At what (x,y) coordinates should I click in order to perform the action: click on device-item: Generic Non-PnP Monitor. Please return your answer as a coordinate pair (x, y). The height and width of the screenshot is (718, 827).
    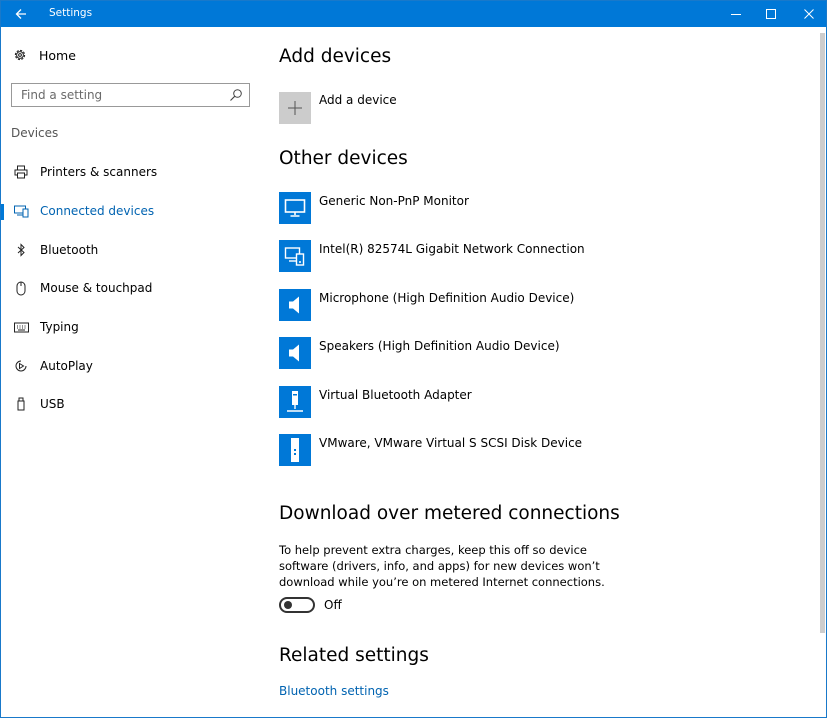
    Looking at the image, I should click on (432, 216).